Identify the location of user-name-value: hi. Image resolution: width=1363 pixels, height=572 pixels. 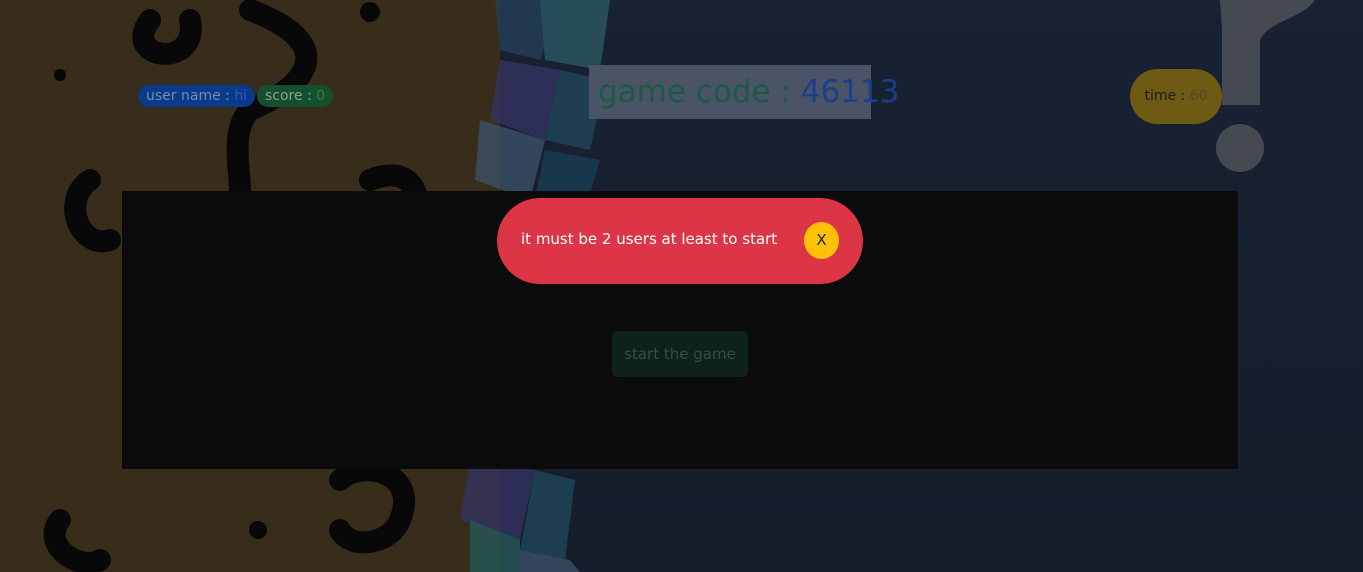
(241, 96).